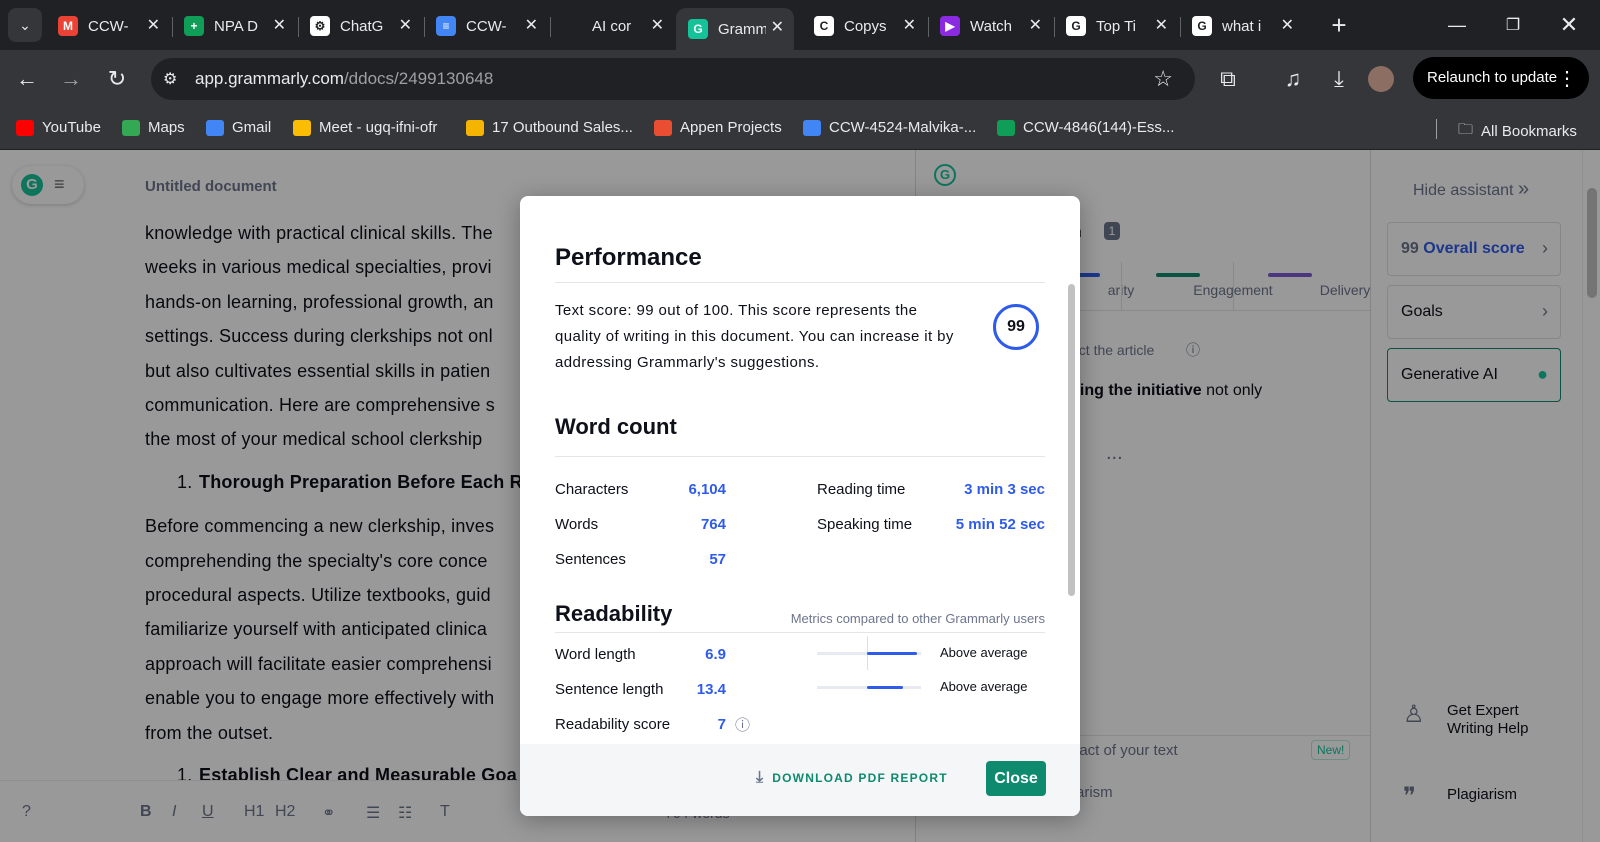 This screenshot has height=842, width=1600. Describe the element at coordinates (865, 524) in the screenshot. I see `speaking-time-label: Speaking time` at that location.